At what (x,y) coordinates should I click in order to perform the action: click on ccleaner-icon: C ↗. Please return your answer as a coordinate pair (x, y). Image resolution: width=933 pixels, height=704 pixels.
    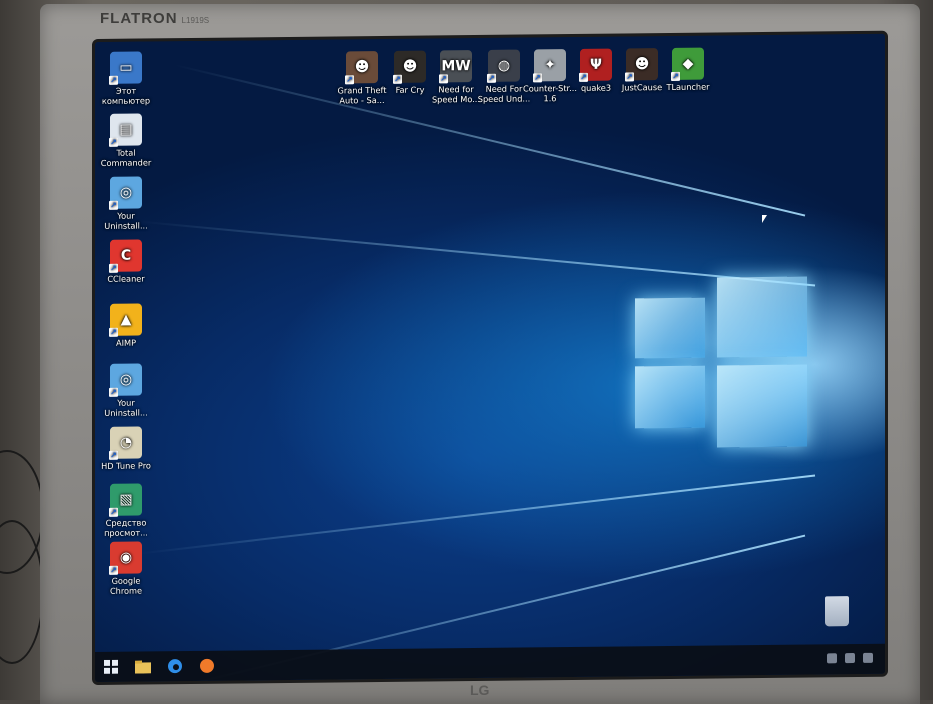
    Looking at the image, I should click on (125, 256).